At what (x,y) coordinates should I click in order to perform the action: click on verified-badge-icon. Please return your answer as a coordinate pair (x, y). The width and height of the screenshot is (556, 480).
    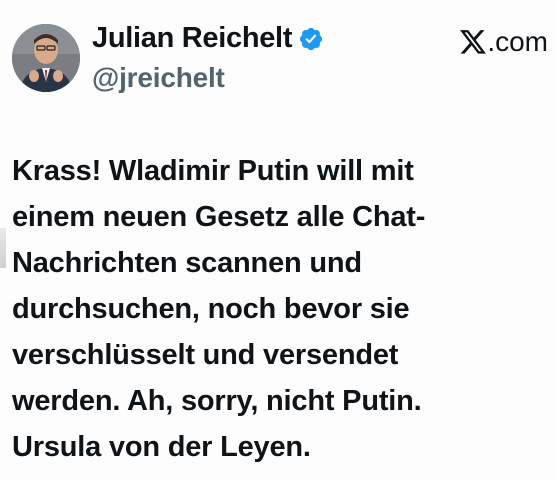
    Looking at the image, I should click on (311, 39).